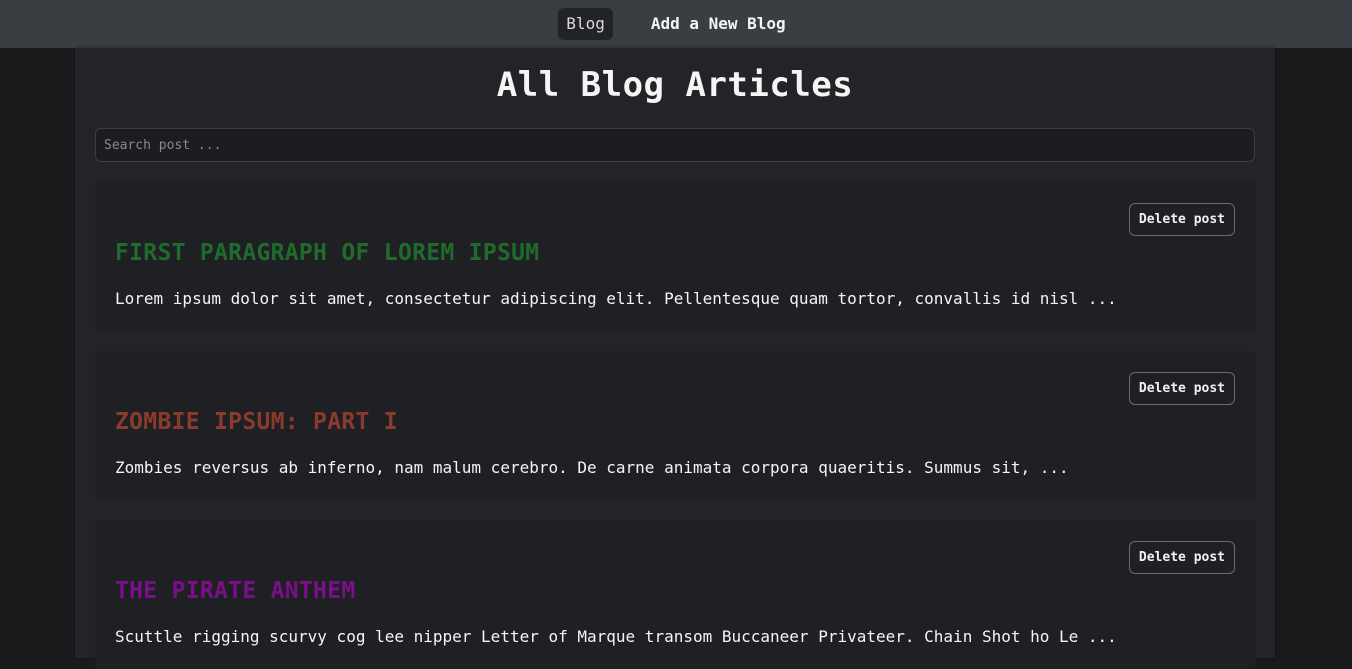 This screenshot has width=1352, height=669. Describe the element at coordinates (718, 24) in the screenshot. I see `nav-link-add-new-blog: Add a New Blog` at that location.